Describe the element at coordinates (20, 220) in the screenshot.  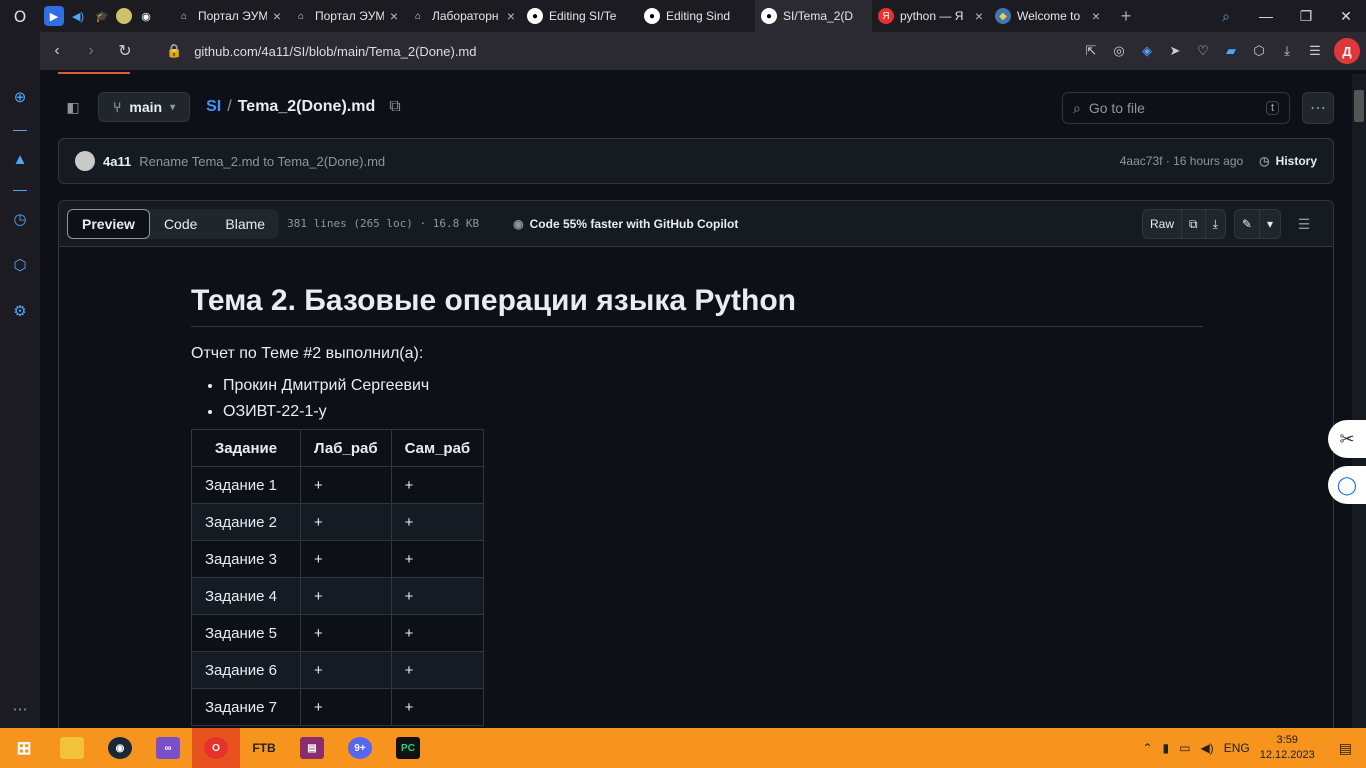
I see `history-icon: ◷` at that location.